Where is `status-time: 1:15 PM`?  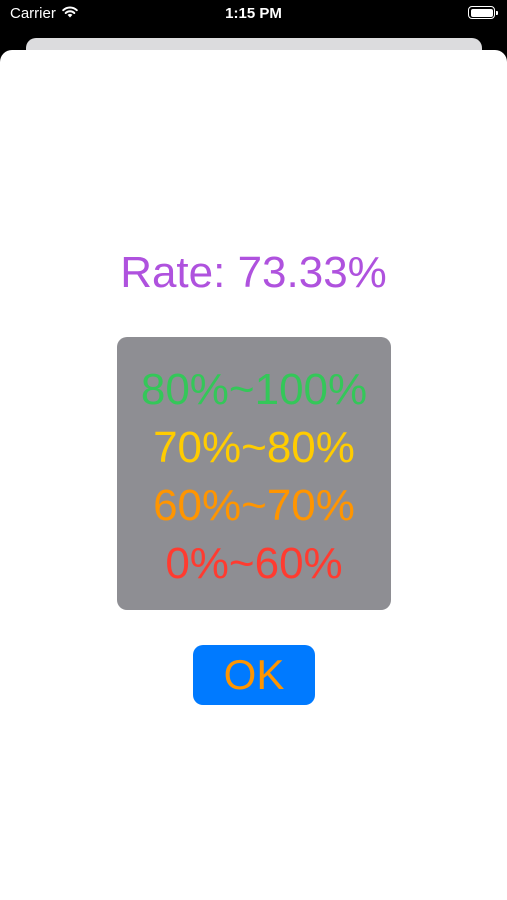 status-time: 1:15 PM is located at coordinates (253, 13).